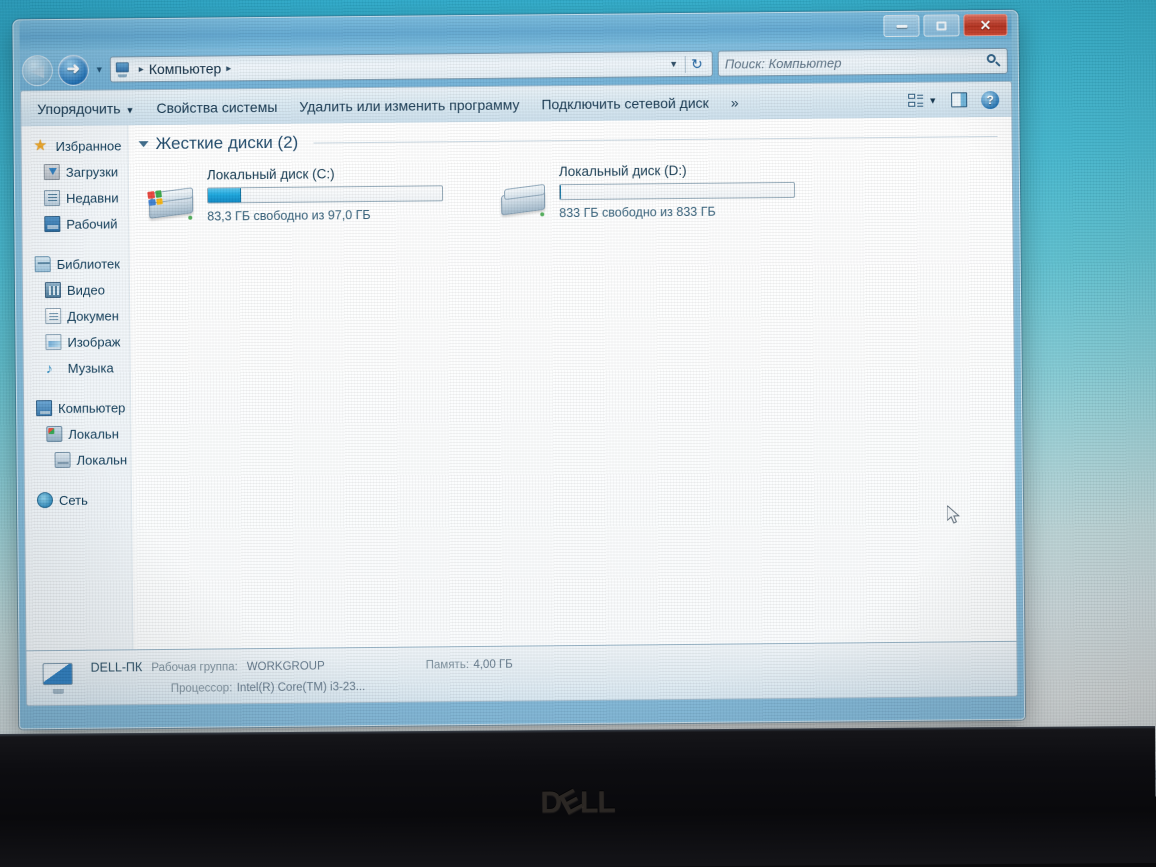 The image size is (1156, 867). I want to click on sidebar-item-computer: Компьютер, so click(77, 407).